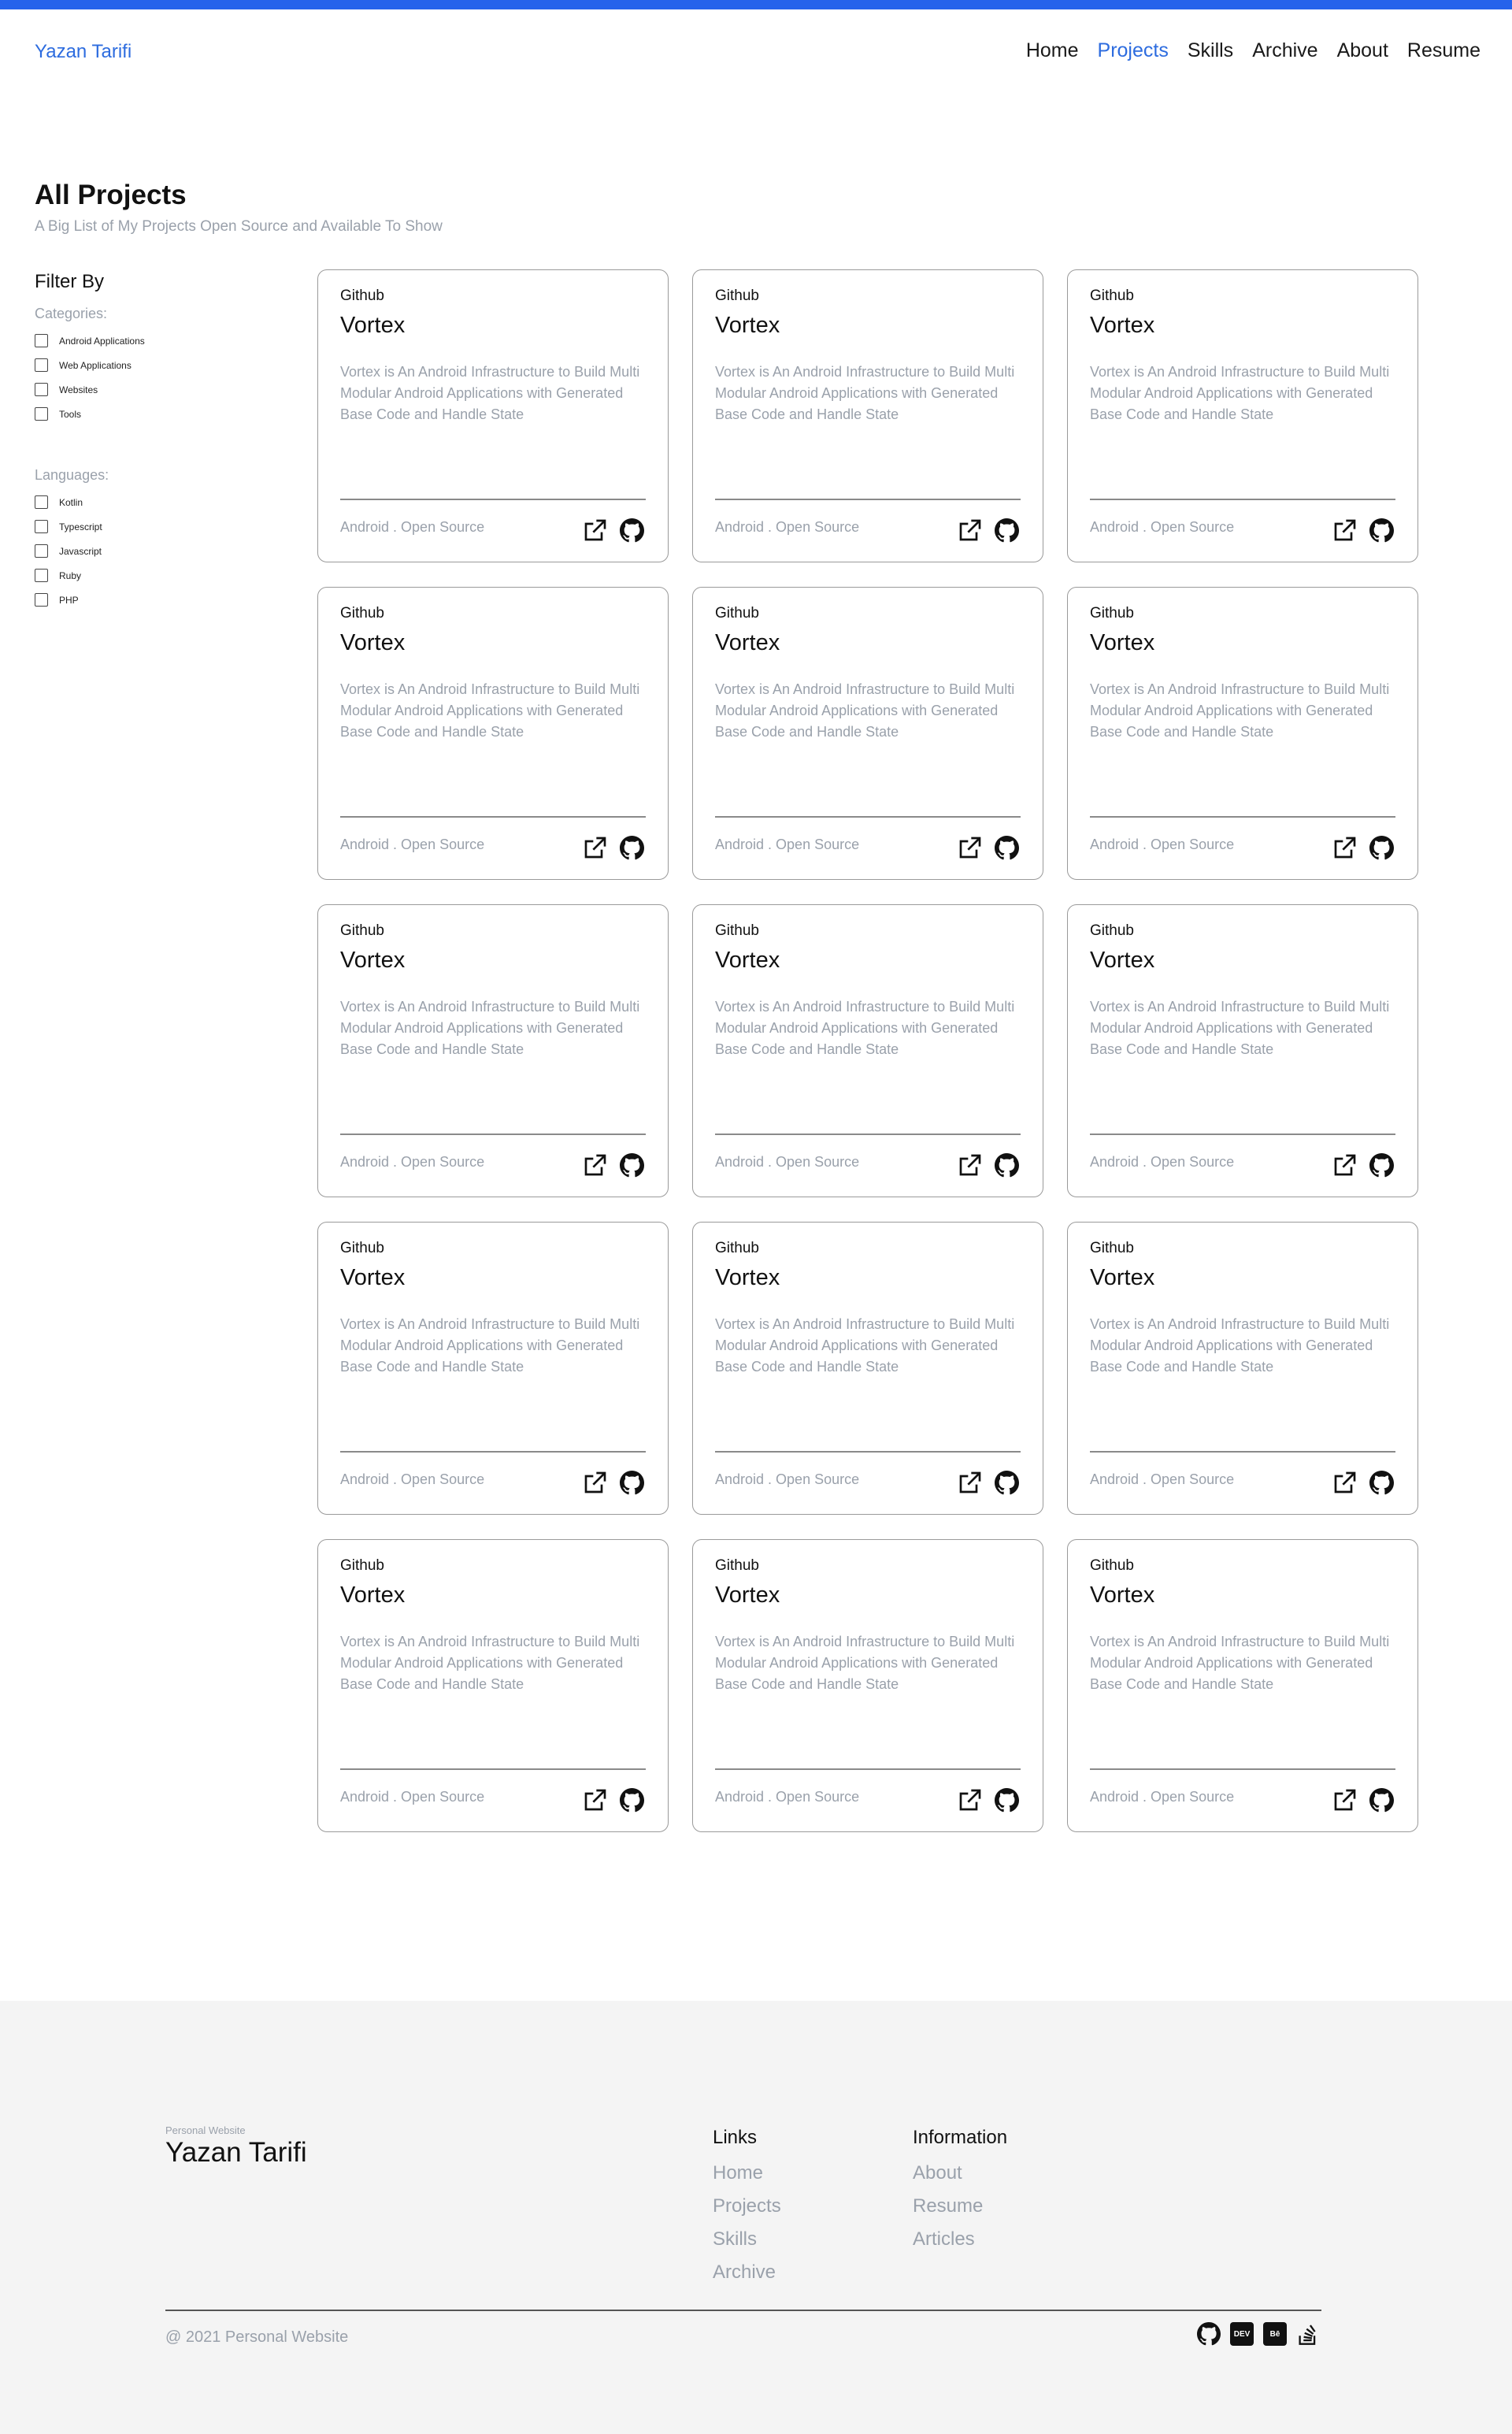  I want to click on behance-icon: Bē, so click(1275, 2334).